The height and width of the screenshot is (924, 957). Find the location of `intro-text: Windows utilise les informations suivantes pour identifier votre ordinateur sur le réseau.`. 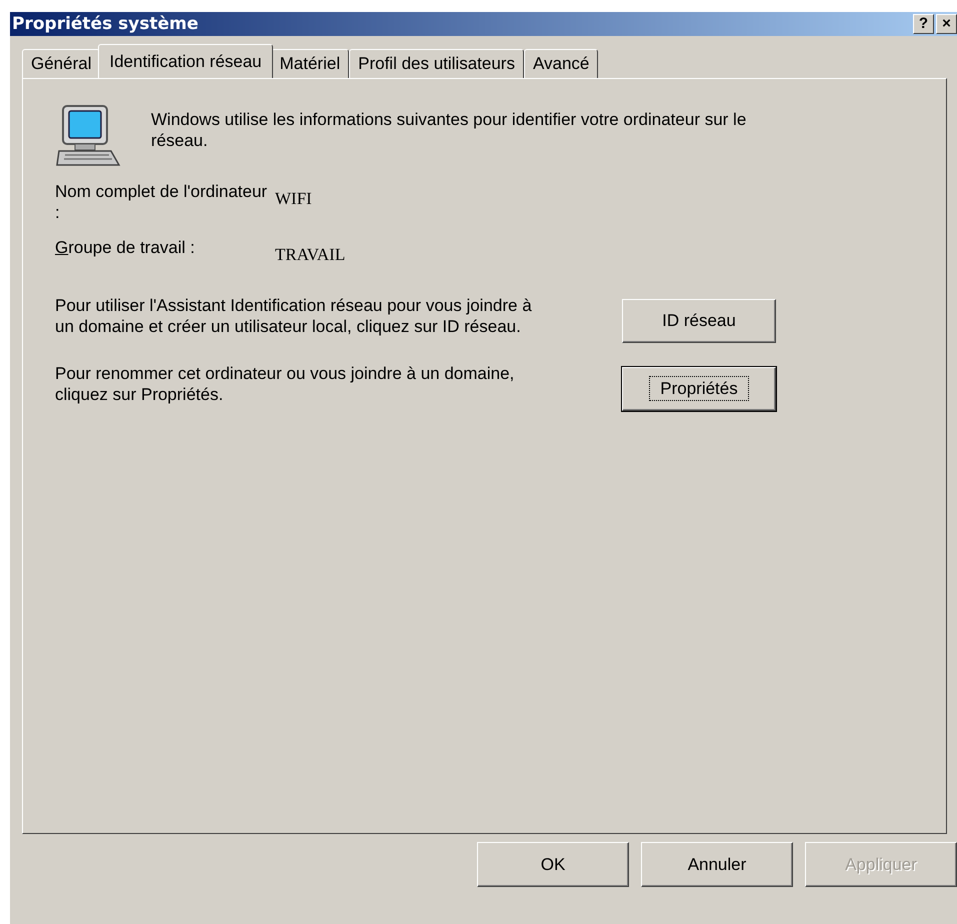

intro-text: Windows utilise les informations suivantes pour identifier votre ordinateur sur le réseau. is located at coordinates (449, 130).